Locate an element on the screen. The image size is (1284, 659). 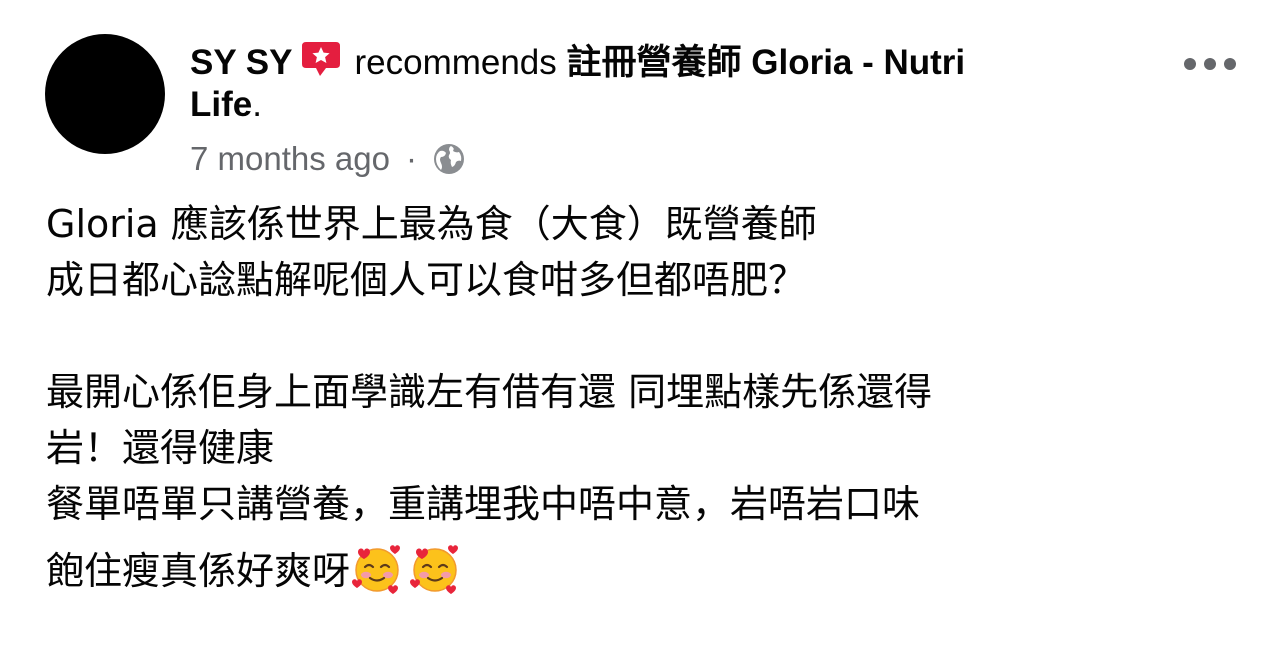
page-name-part1: 註冊營養師 Gloria - Nutri is located at coordinates (766, 62).